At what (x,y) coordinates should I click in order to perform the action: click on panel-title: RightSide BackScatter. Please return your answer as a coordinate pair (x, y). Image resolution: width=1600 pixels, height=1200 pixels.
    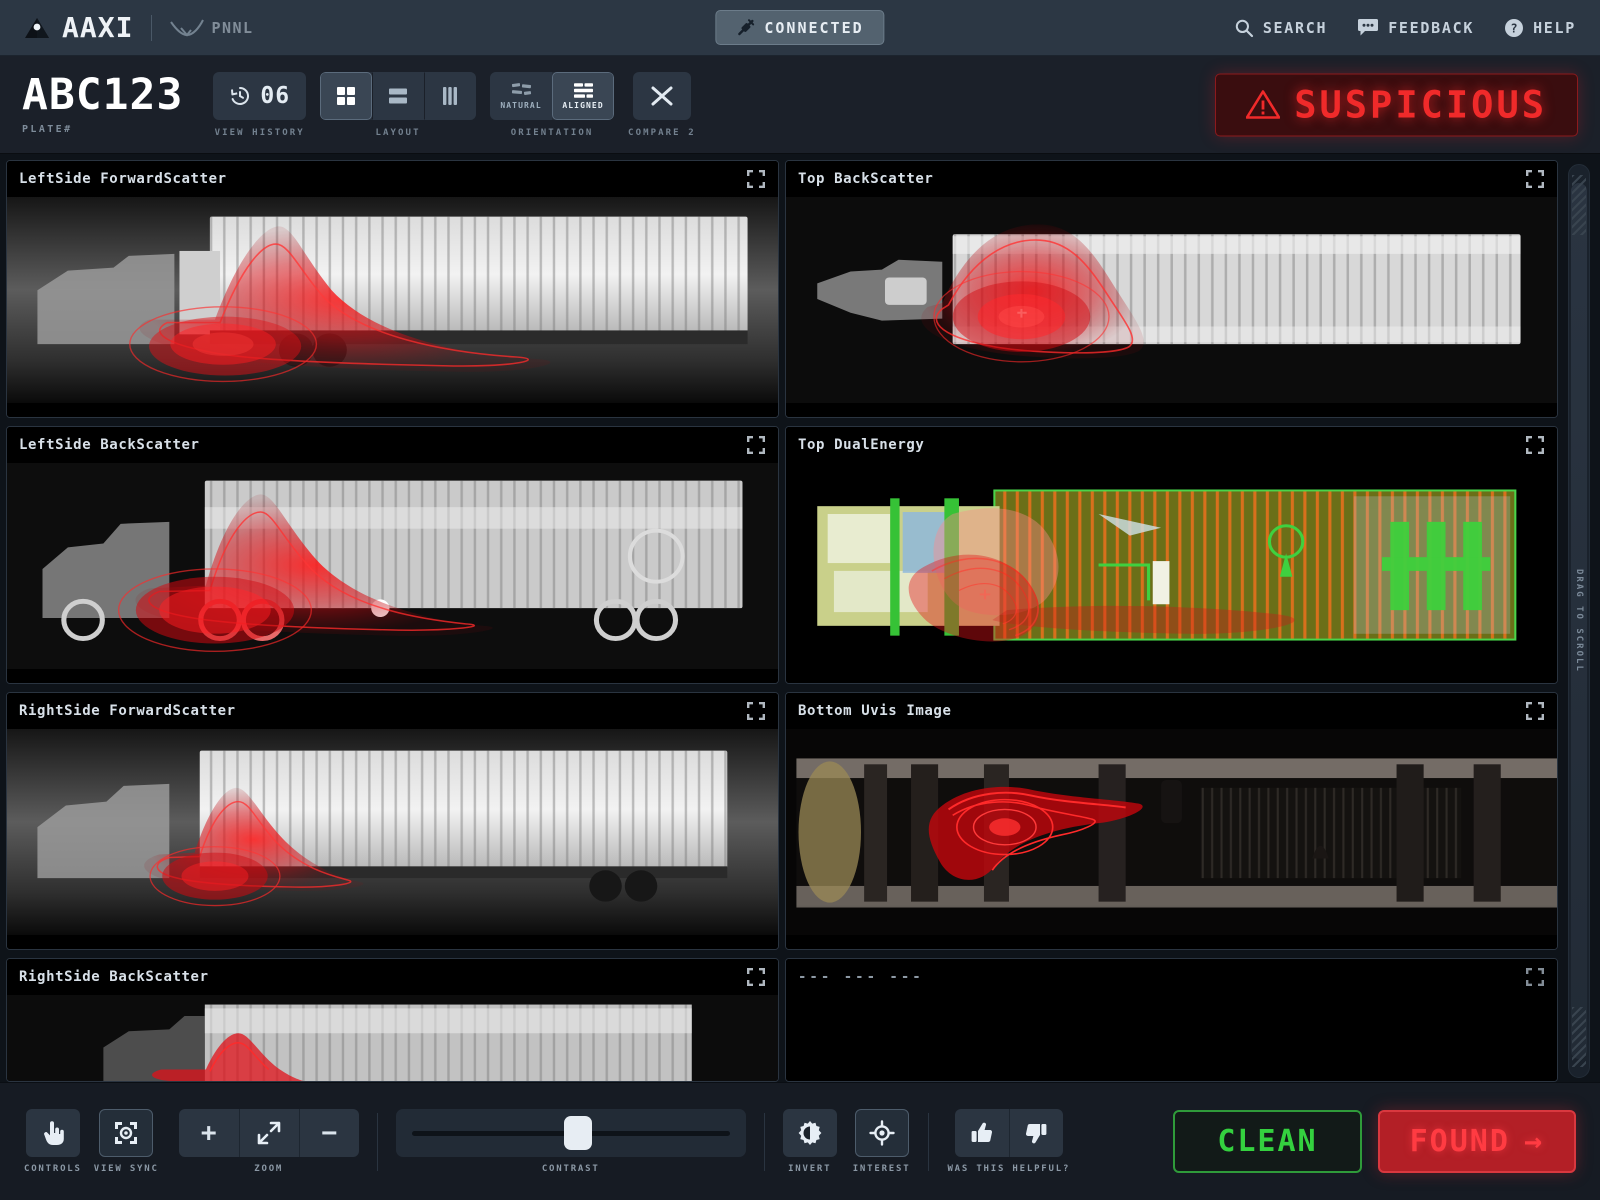
    Looking at the image, I should click on (114, 977).